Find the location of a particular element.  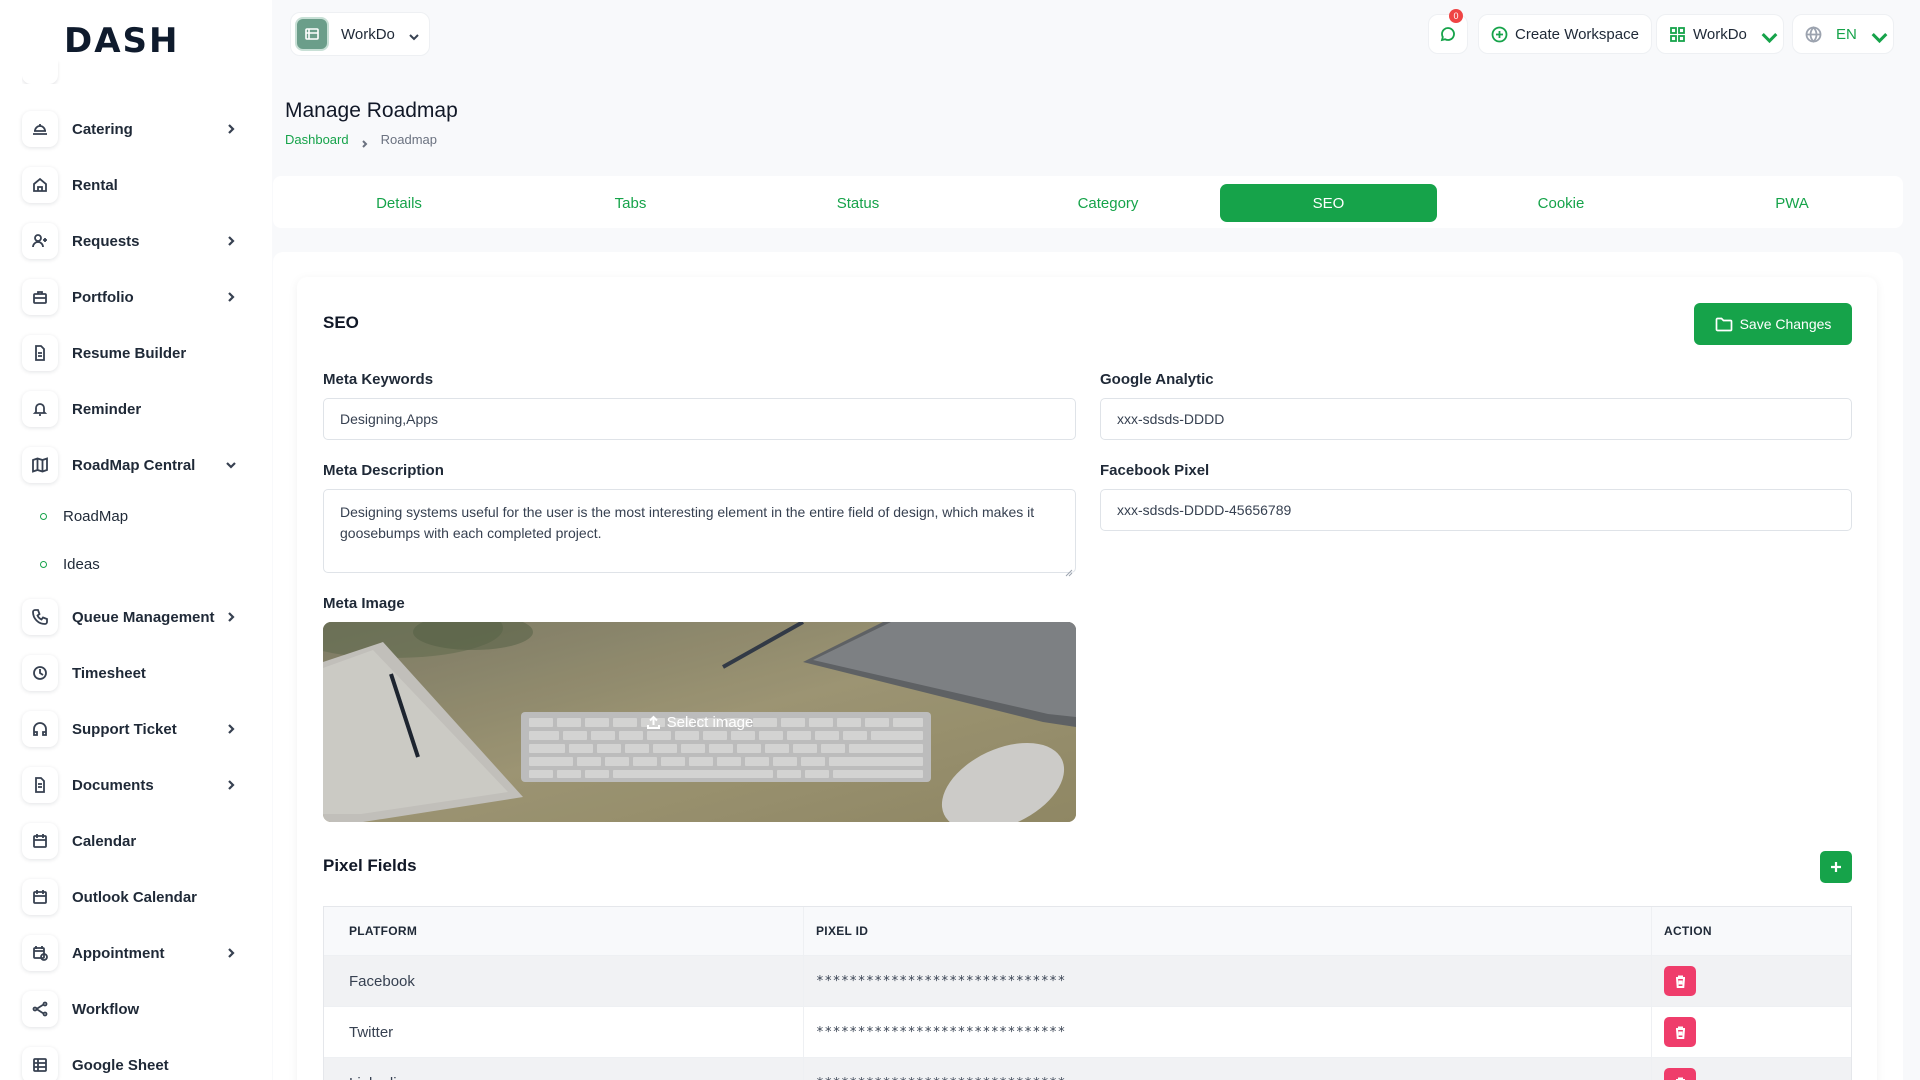

meta-keywords-input: Designing,Apps is located at coordinates (699, 419).